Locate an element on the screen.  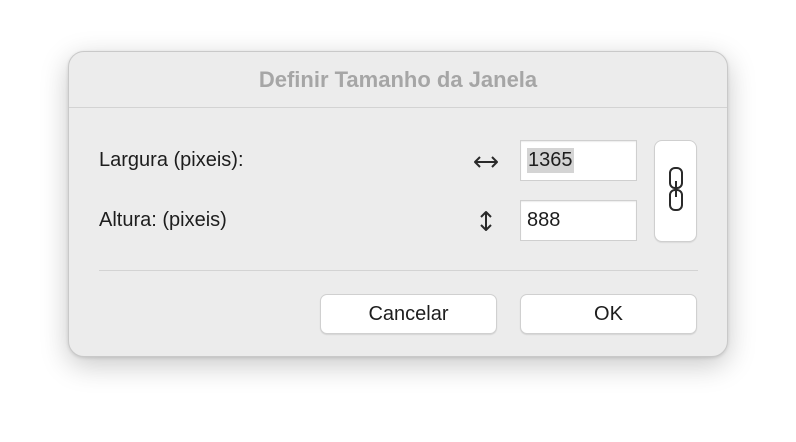
width-label: Largura (pixeis): is located at coordinates (171, 160).